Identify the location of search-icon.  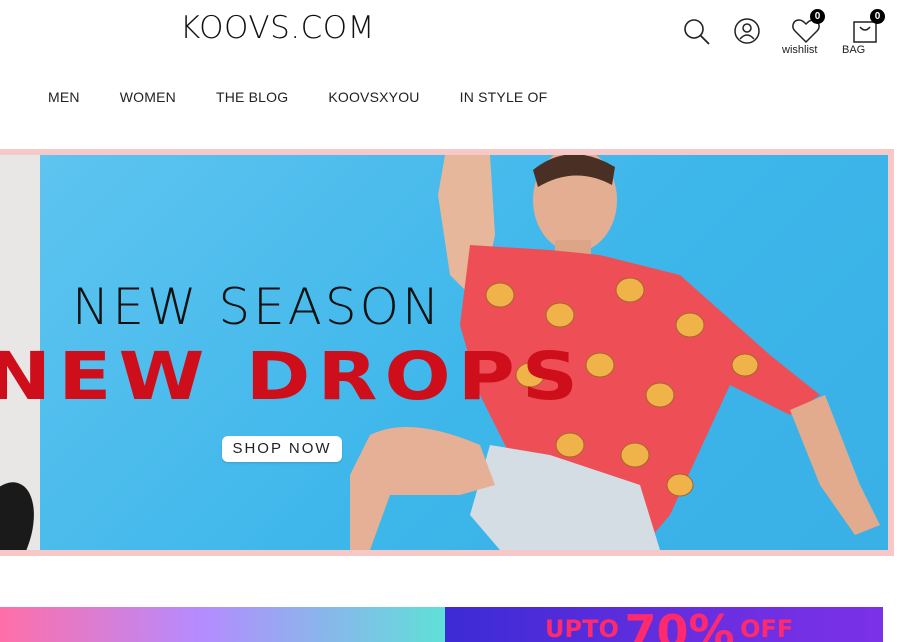
(697, 32).